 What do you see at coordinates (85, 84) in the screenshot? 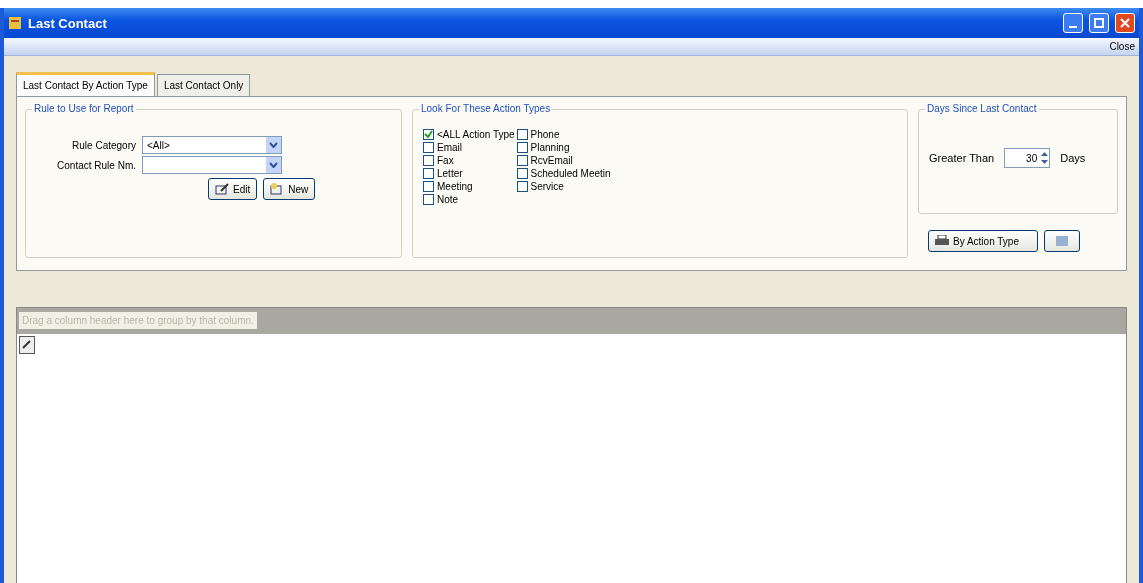
I see `tab: Last Contact By Action Type` at bounding box center [85, 84].